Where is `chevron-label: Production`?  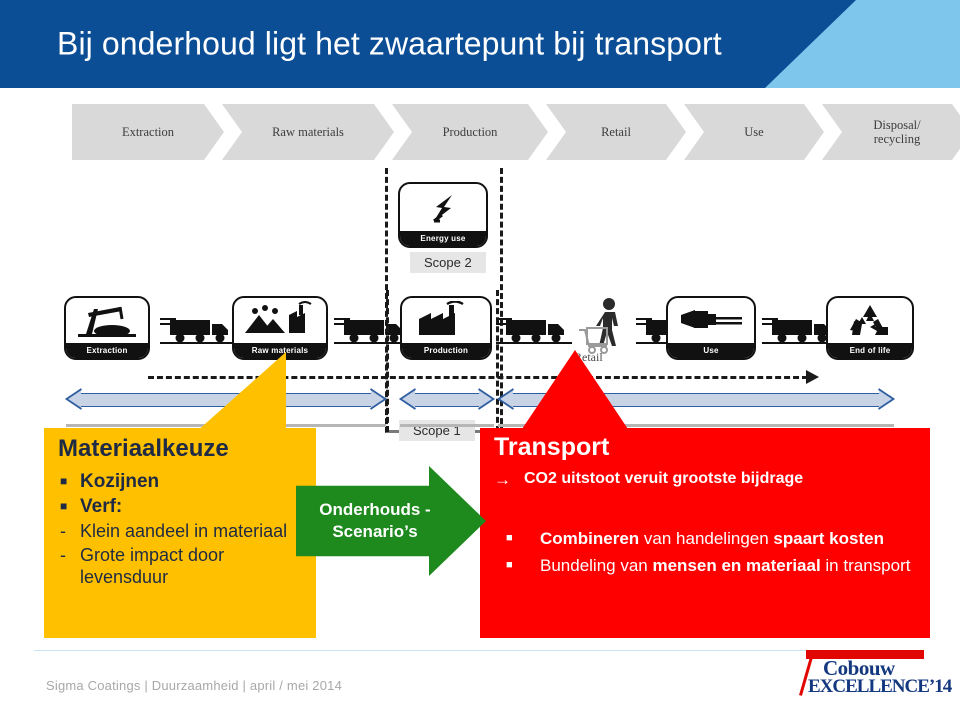 chevron-label: Production is located at coordinates (470, 131).